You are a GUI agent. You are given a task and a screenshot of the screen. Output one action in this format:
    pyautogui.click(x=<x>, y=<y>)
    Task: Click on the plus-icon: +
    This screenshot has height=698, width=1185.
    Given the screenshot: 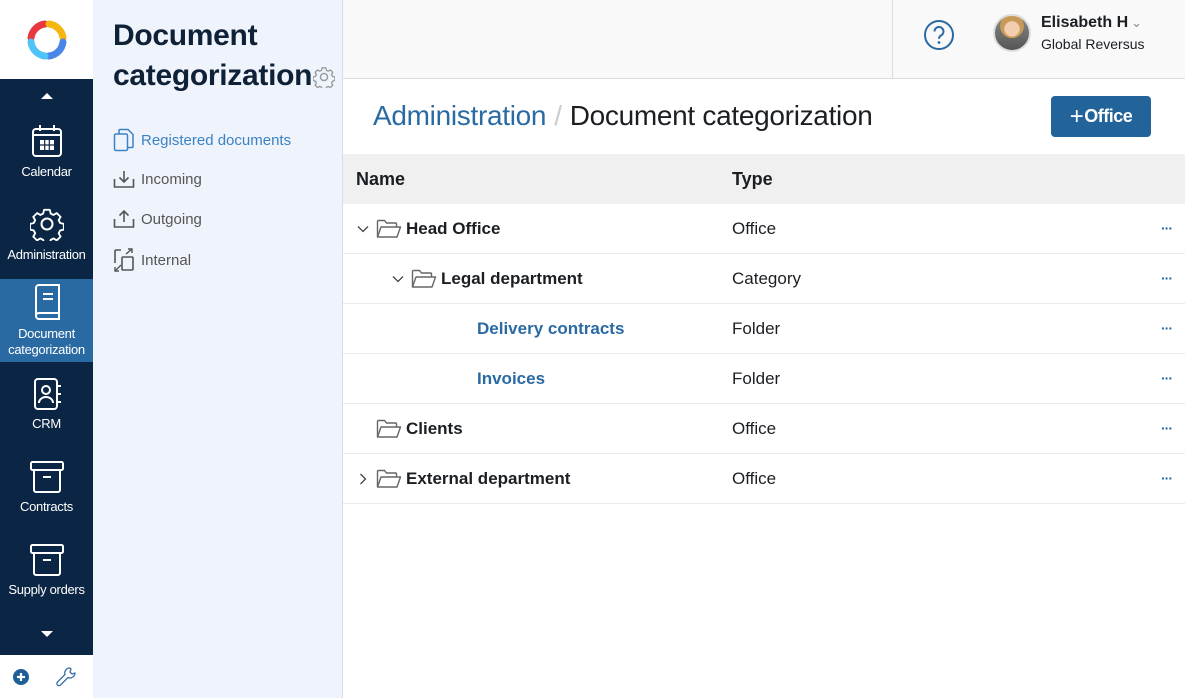 What is the action you would take?
    pyautogui.click(x=1076, y=116)
    